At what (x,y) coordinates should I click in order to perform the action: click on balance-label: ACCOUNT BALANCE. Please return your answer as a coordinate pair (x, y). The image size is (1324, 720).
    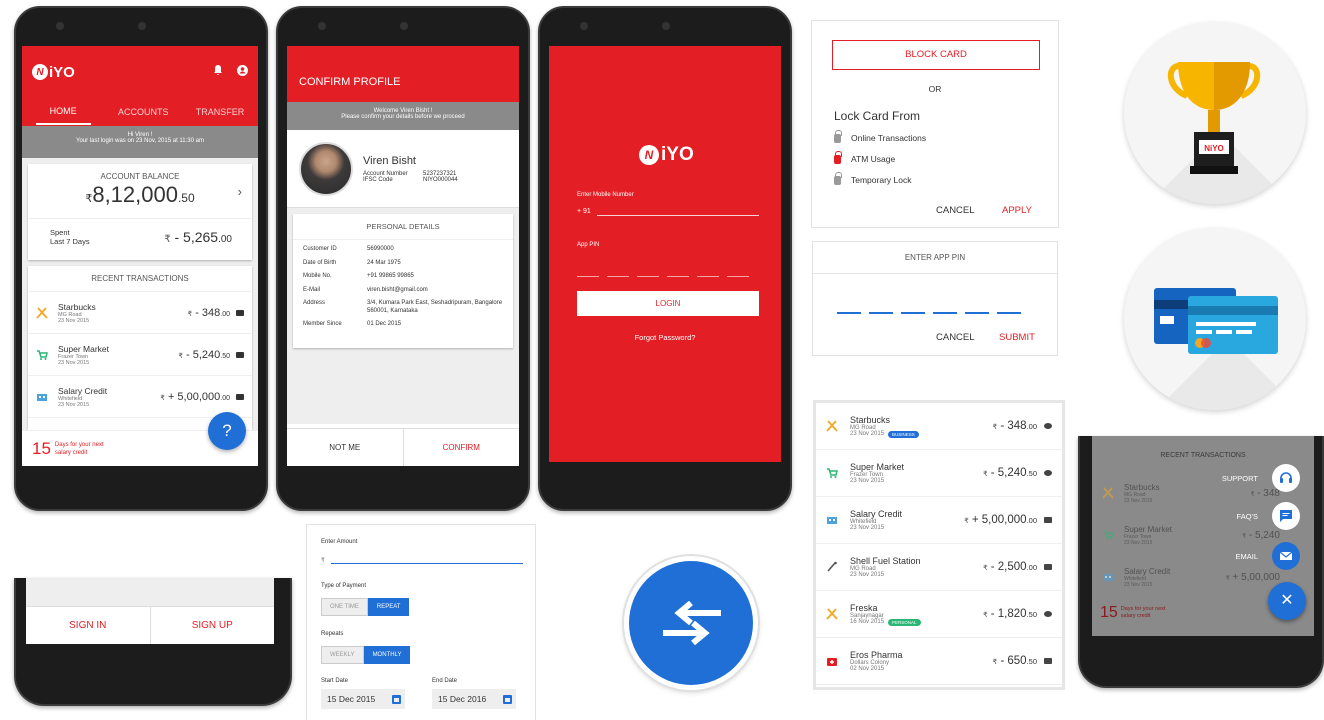
    Looking at the image, I should click on (140, 176).